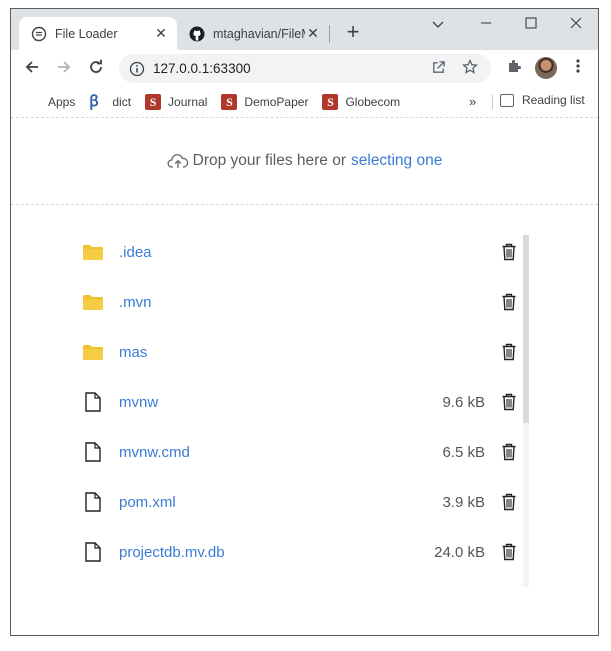 The height and width of the screenshot is (651, 611). I want to click on browser-toolbar: 127.0.0.1:63300, so click(304, 68).